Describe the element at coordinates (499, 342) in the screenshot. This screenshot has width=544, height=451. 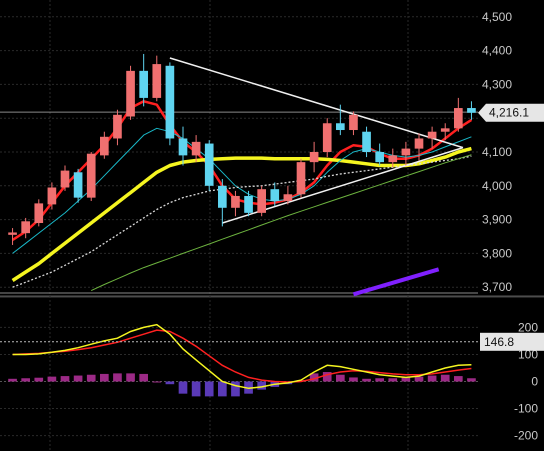
I see `current-value-label: 146.8` at that location.